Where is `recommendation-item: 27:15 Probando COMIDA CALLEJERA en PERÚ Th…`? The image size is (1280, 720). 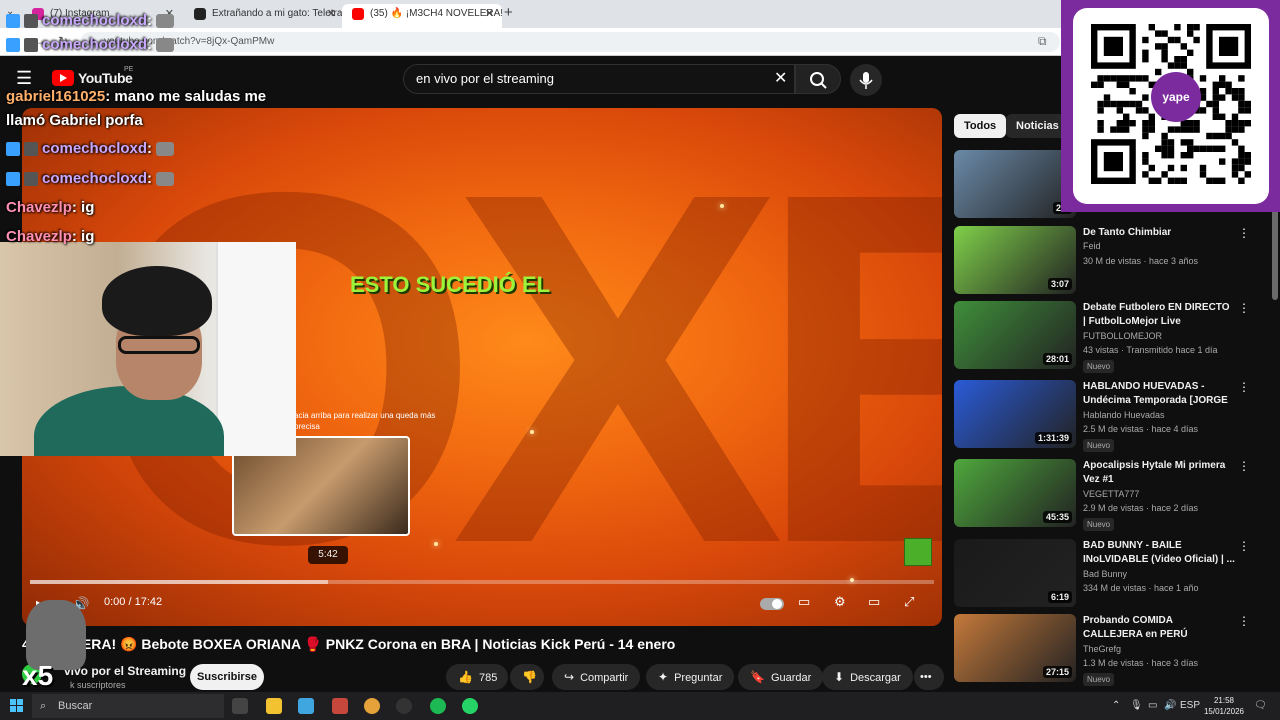
recommendation-item: 27:15 Probando COMIDA CALLEJERA en PERÚ Th… is located at coordinates (1117, 650).